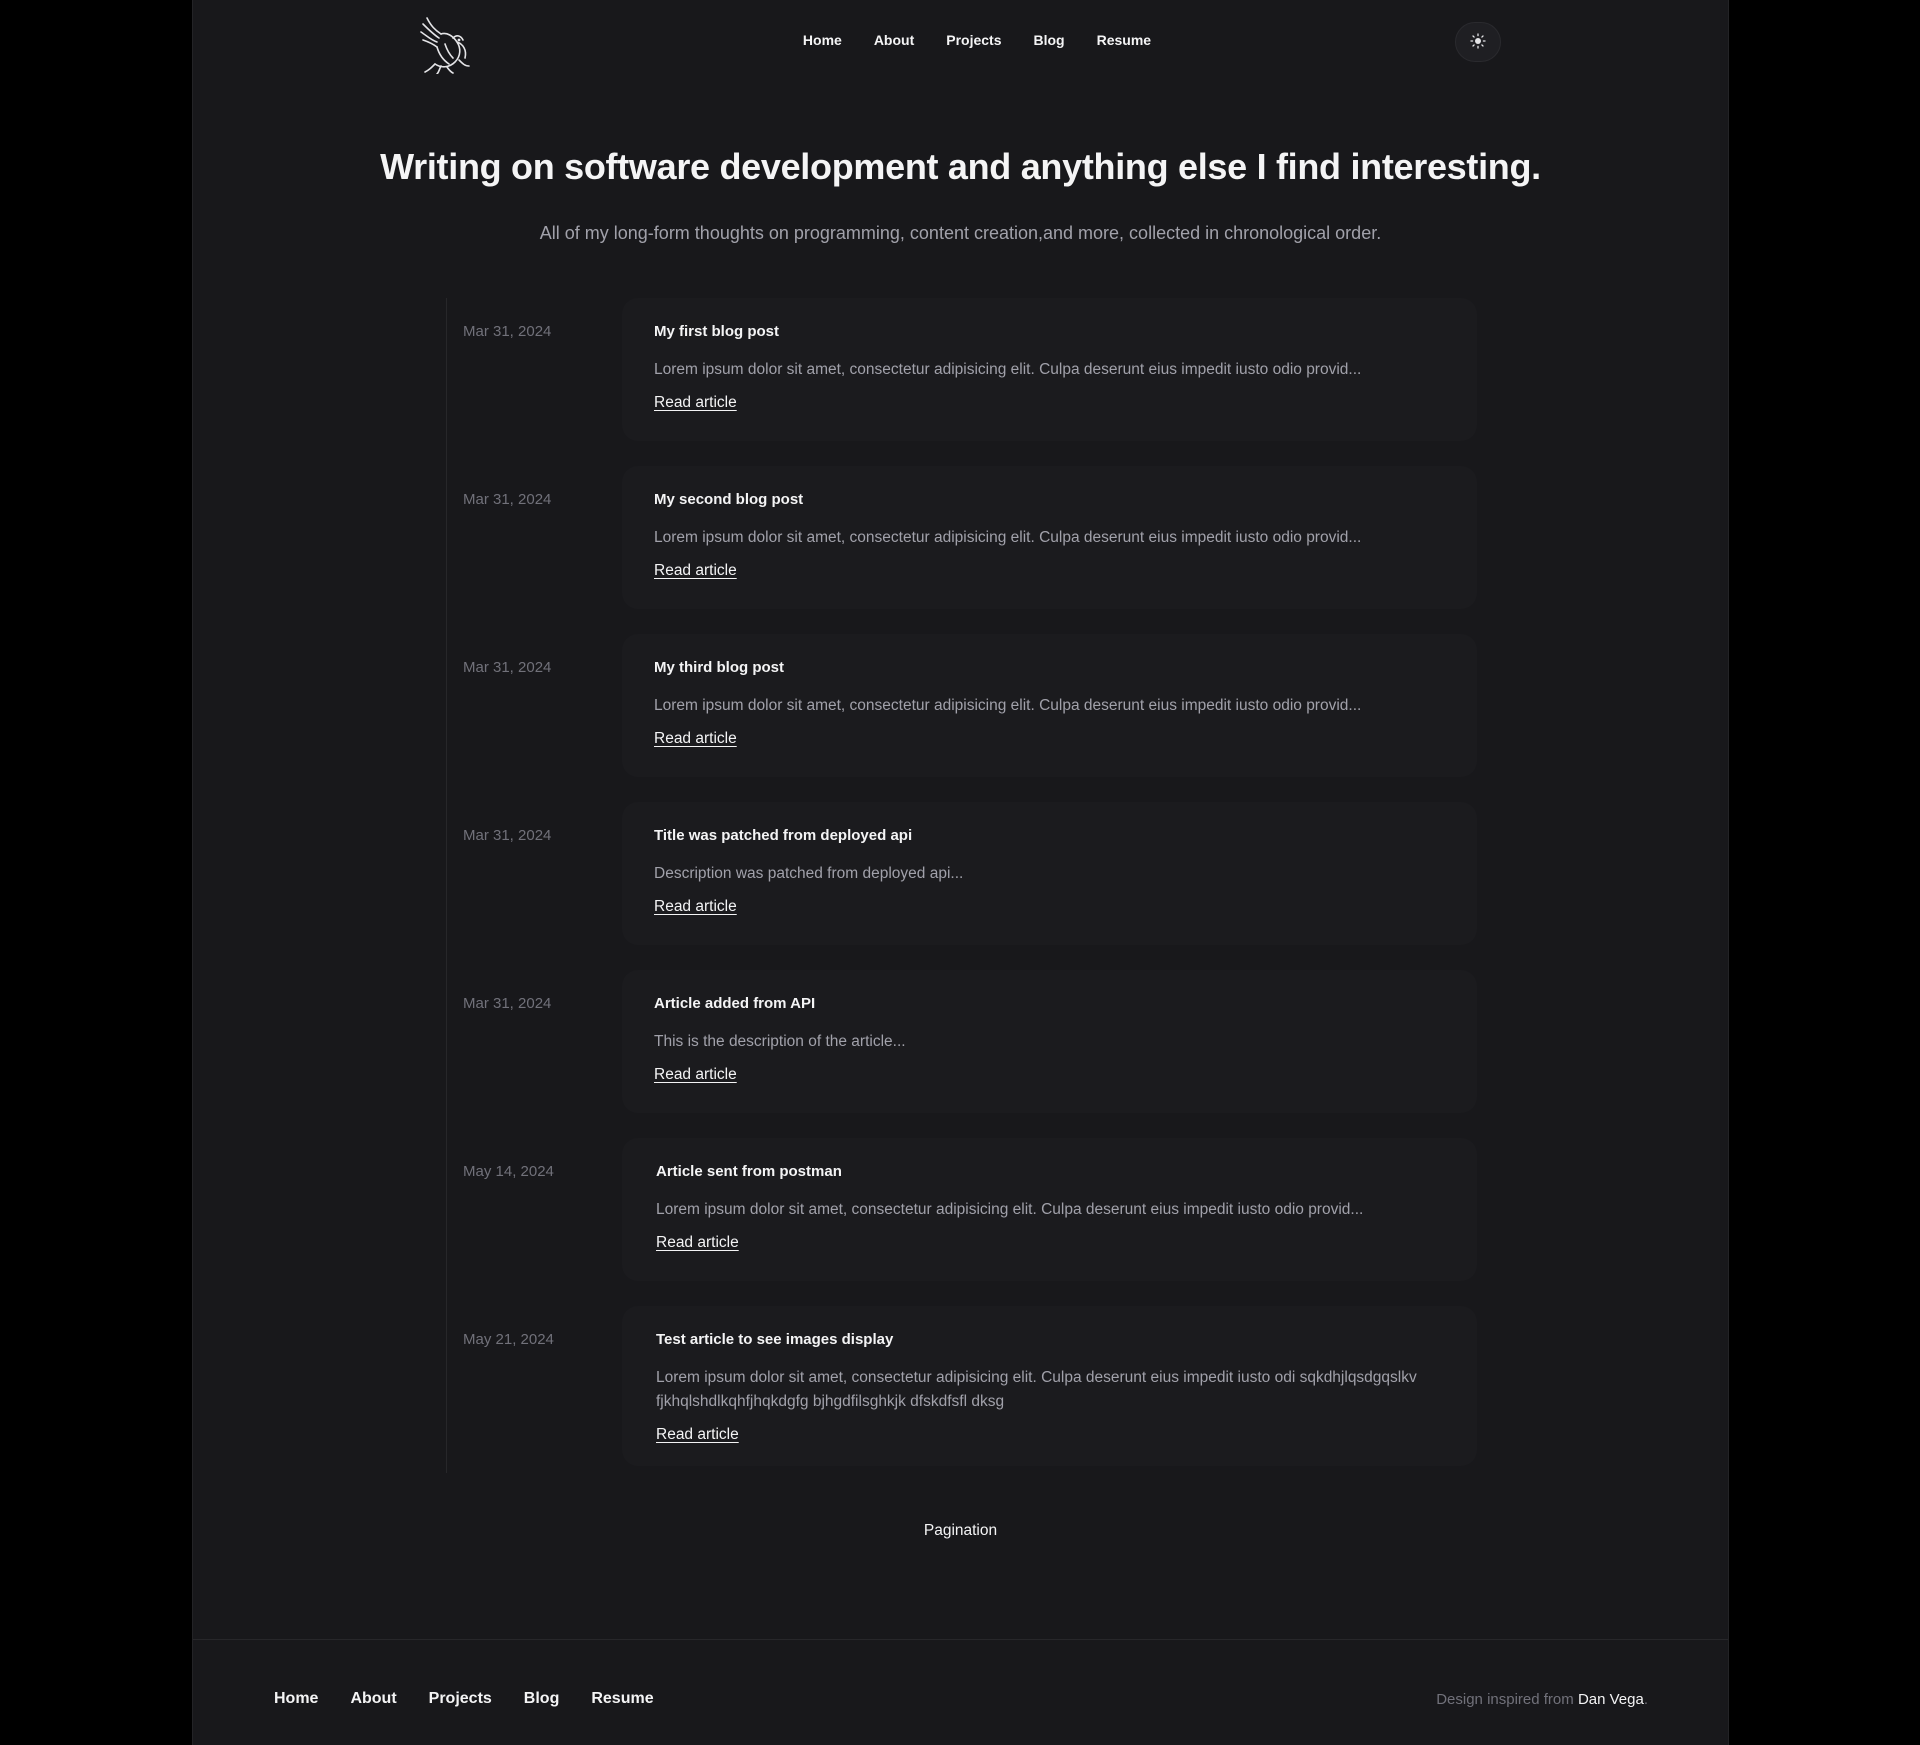 The width and height of the screenshot is (1920, 1745). Describe the element at coordinates (542, 1699) in the screenshot. I see `footer-nav-blog: Blog` at that location.